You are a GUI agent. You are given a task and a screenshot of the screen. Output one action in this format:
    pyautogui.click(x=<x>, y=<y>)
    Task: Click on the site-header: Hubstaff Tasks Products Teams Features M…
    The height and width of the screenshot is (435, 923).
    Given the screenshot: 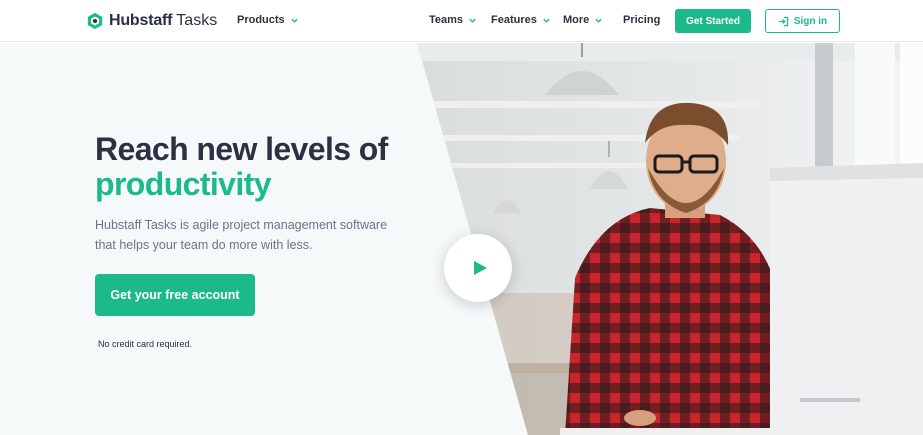 What is the action you would take?
    pyautogui.click(x=461, y=21)
    